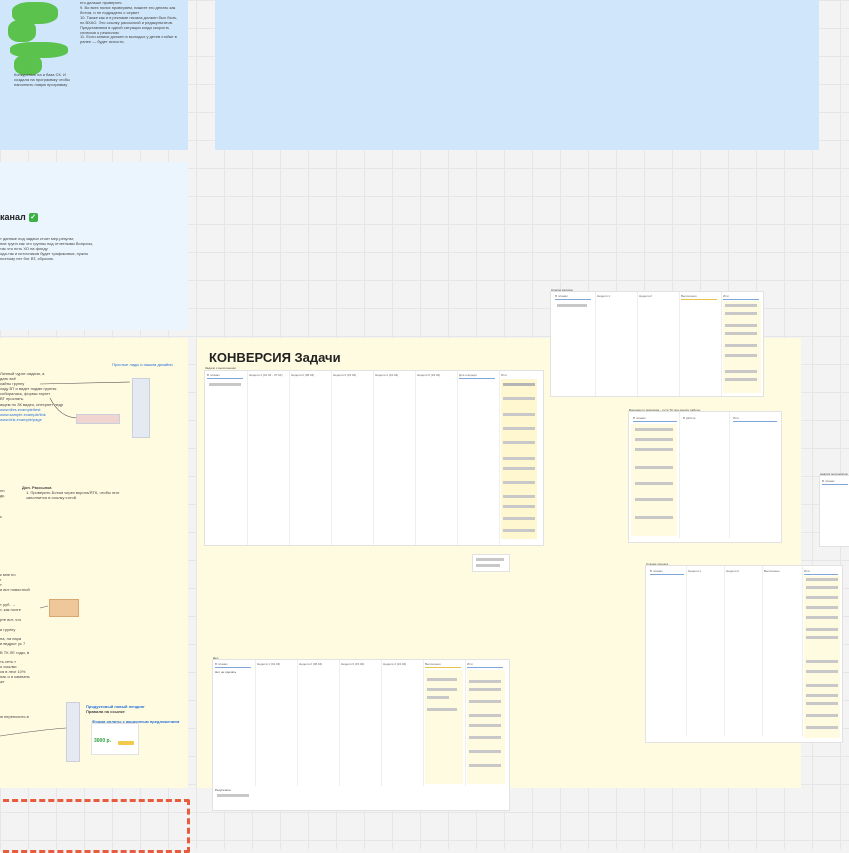 This screenshot has height=853, width=849. What do you see at coordinates (27, 258) in the screenshot?
I see `channel-line: поэтому нет бот ВТ, сбросив.` at bounding box center [27, 258].